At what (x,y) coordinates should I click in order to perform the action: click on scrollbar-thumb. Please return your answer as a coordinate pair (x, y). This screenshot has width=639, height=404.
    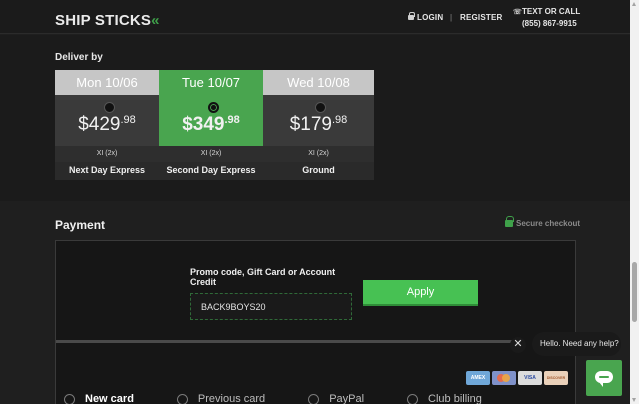
    Looking at the image, I should click on (634, 292).